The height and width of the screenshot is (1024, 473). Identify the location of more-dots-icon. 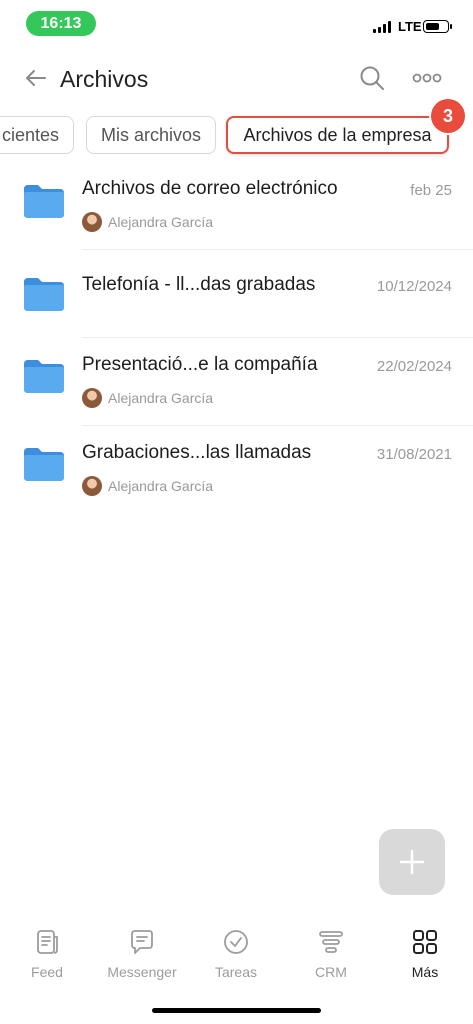
(427, 78).